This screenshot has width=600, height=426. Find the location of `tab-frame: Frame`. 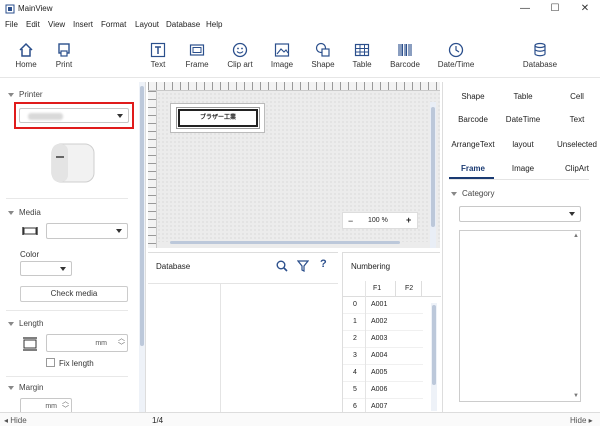

tab-frame: Frame is located at coordinates (473, 168).